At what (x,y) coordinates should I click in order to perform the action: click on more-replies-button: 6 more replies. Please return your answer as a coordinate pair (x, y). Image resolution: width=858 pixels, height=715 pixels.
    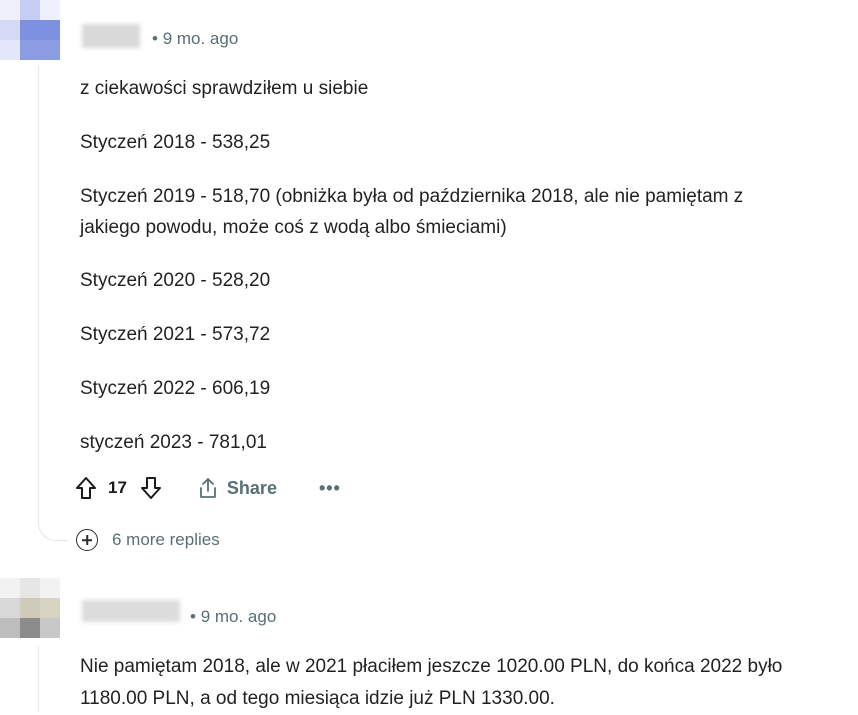
    Looking at the image, I should click on (148, 540).